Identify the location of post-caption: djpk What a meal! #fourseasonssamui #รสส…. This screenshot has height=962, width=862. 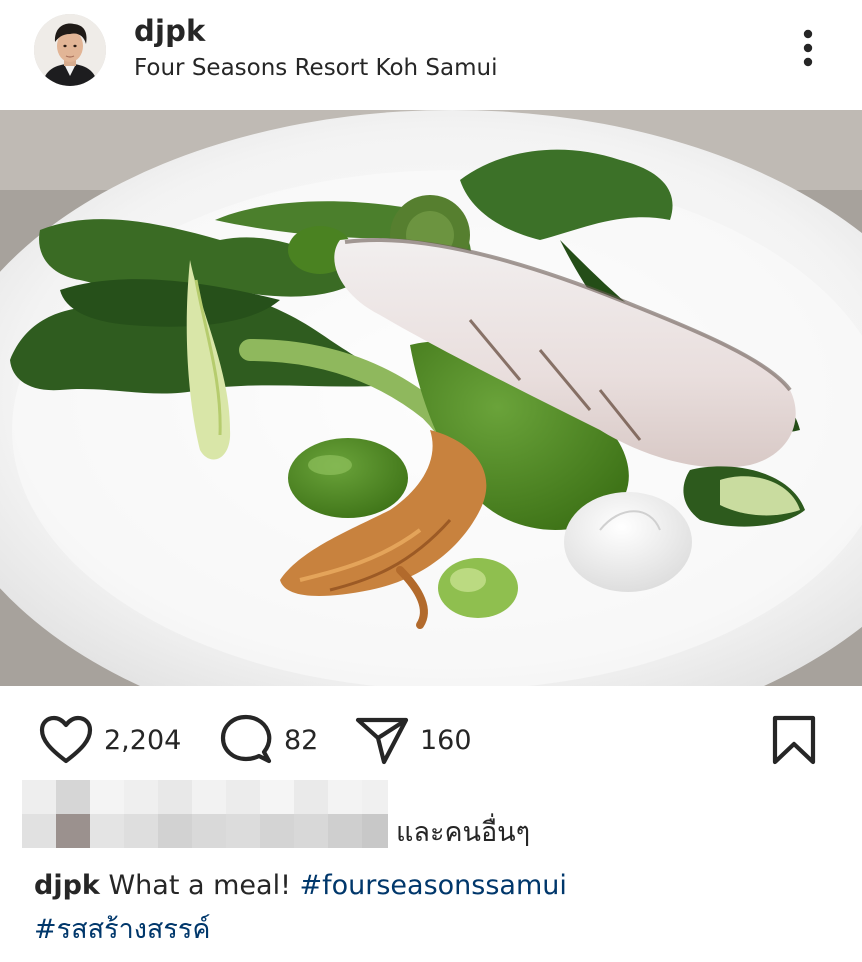
(434, 908).